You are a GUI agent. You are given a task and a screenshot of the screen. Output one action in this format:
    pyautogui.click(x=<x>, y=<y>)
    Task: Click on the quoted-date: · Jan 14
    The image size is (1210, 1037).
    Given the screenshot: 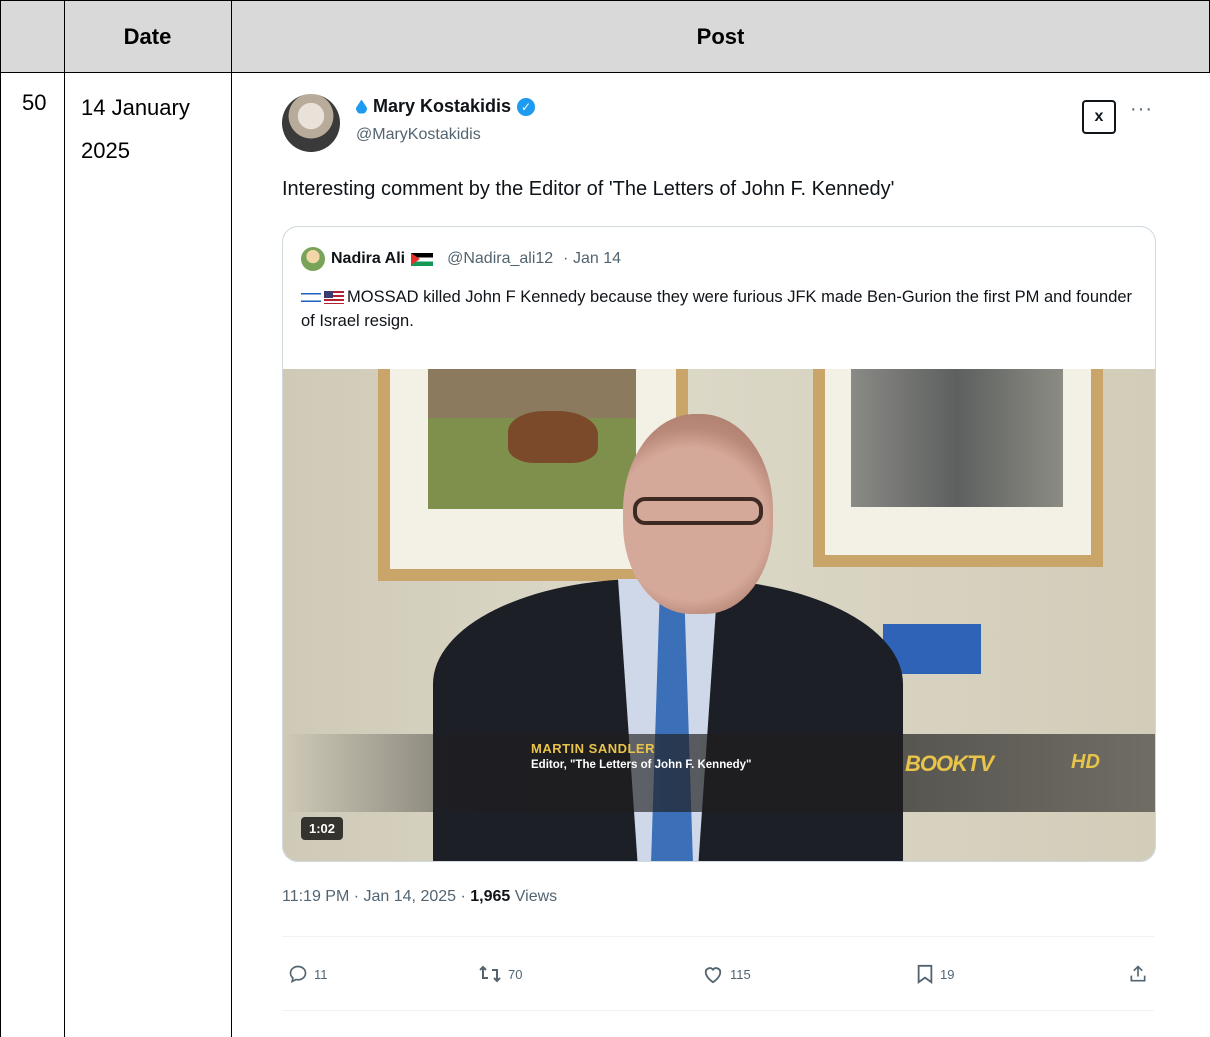 What is the action you would take?
    pyautogui.click(x=592, y=258)
    